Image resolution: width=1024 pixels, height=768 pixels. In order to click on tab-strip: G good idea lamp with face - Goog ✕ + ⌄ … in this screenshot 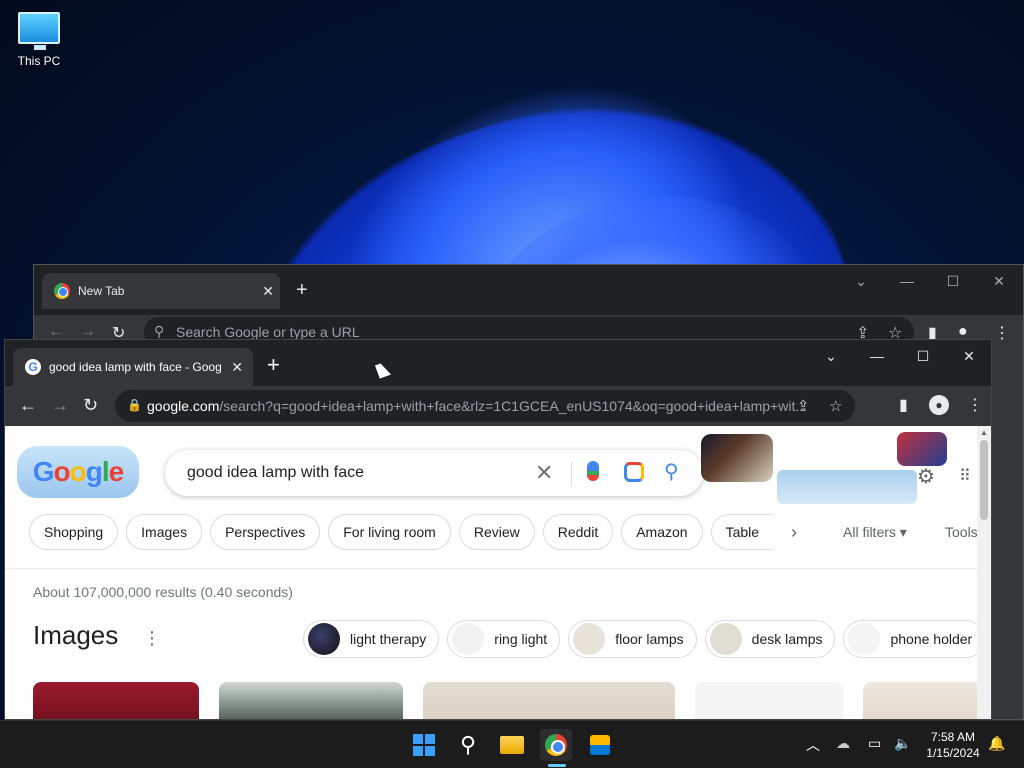, I will do `click(498, 363)`.